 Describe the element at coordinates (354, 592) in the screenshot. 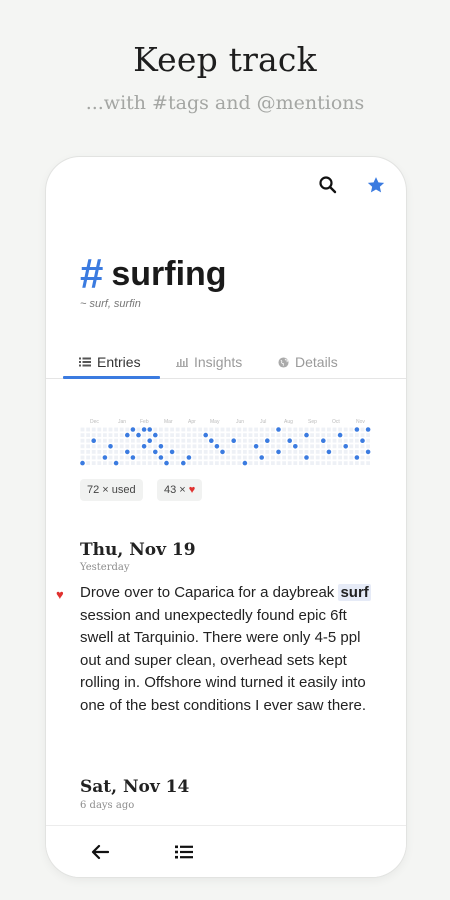

I see `tag-highlight: surf` at that location.